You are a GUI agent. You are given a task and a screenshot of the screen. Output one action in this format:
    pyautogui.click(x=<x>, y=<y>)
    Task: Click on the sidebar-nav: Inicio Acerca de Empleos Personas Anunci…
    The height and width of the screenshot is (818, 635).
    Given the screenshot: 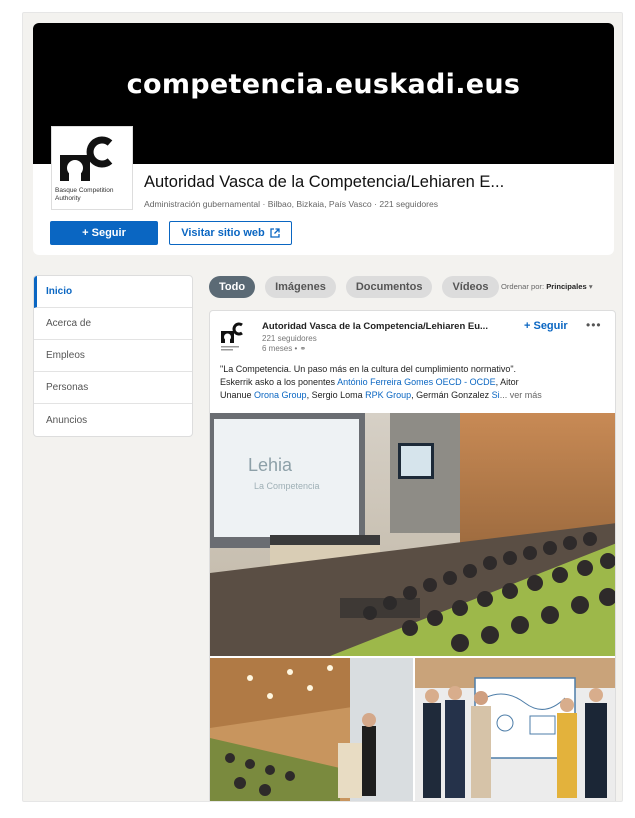 What is the action you would take?
    pyautogui.click(x=113, y=356)
    